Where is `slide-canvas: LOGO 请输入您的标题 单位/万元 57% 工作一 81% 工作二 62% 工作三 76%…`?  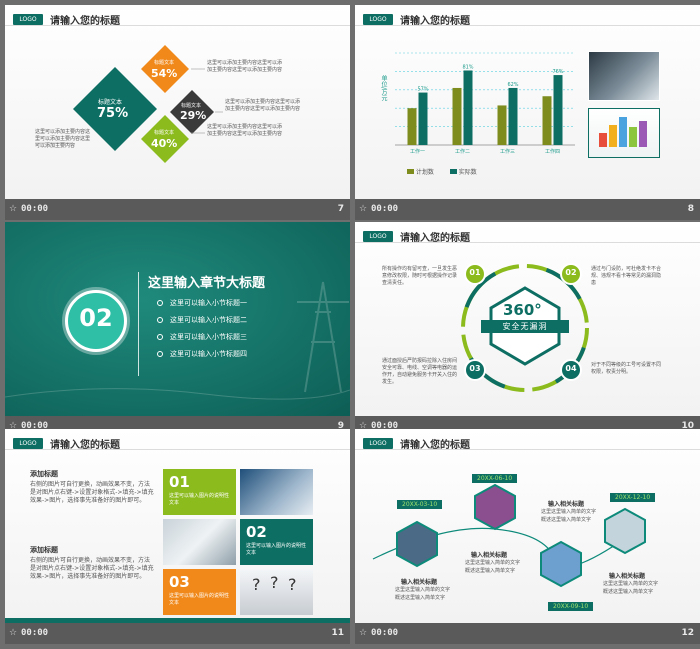 slide-canvas: LOGO 请输入您的标题 单位/万元 57% 工作一 81% 工作二 62% 工作三 76%… is located at coordinates (527, 102).